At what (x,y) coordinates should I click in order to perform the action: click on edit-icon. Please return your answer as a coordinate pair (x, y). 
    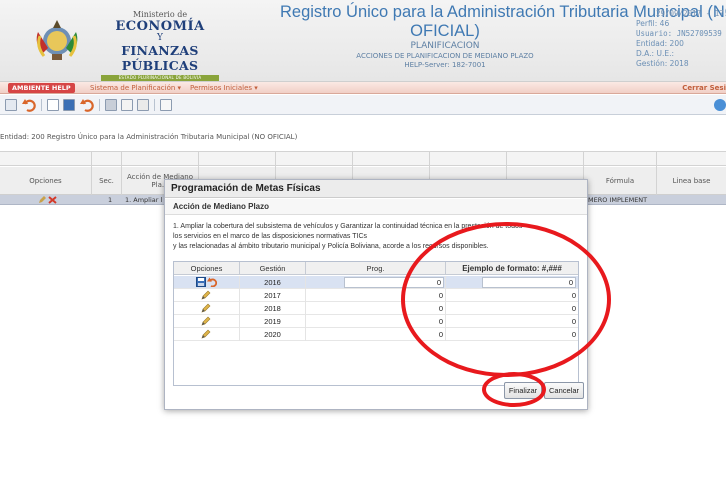
    Looking at the image, I should click on (42, 200).